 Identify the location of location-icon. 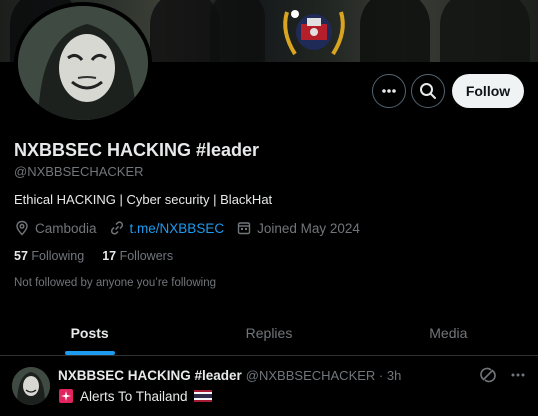
(22, 228).